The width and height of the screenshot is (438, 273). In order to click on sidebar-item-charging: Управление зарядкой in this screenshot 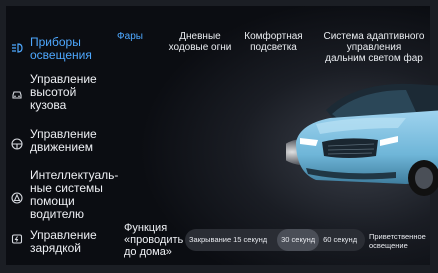, I will do `click(62, 242)`.